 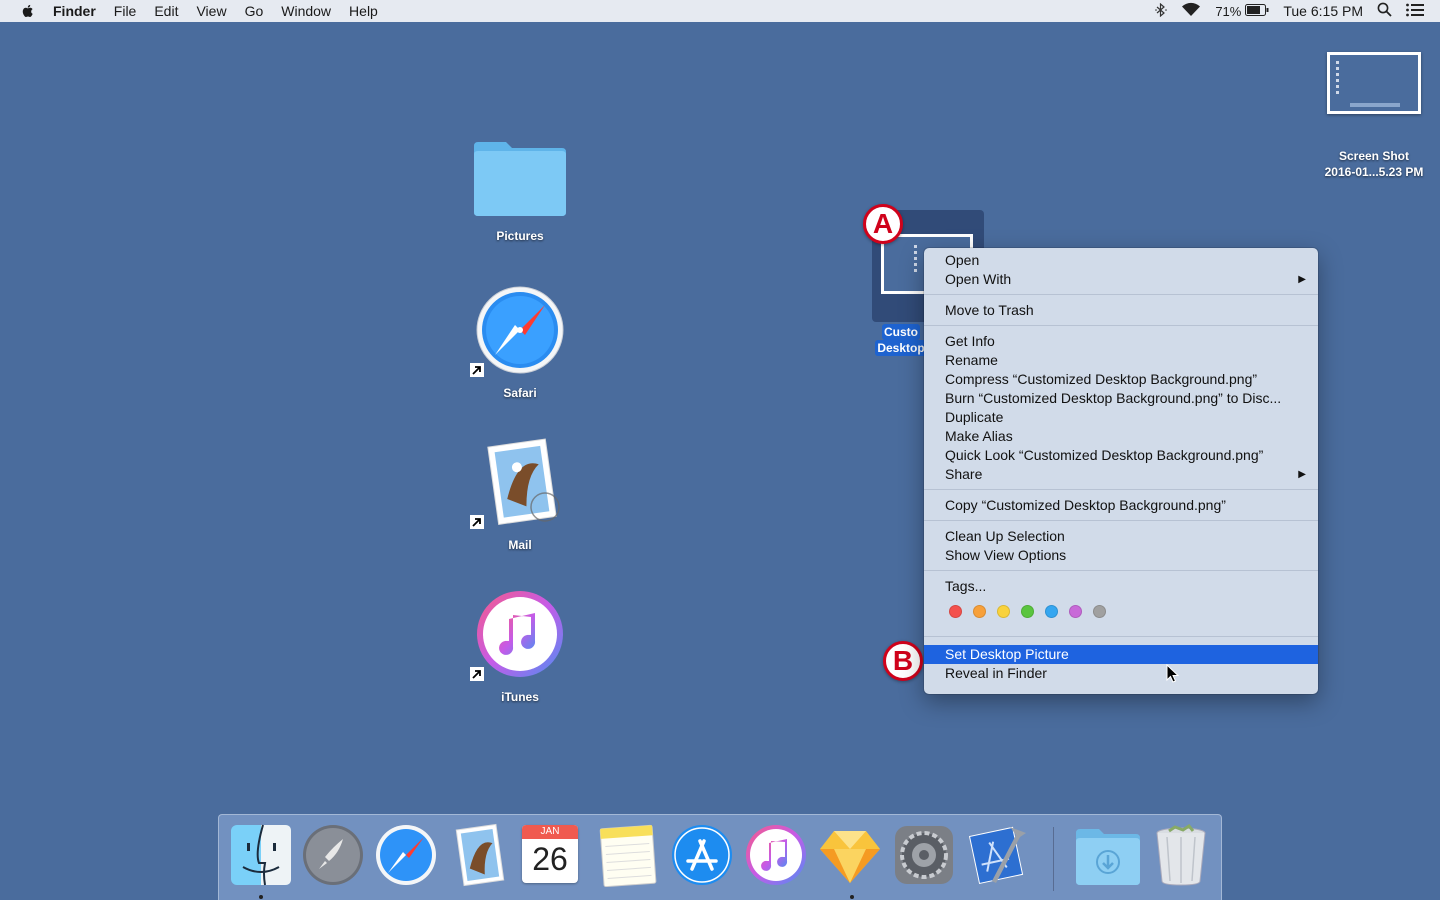 What do you see at coordinates (883, 224) in the screenshot?
I see `callout-a: A` at bounding box center [883, 224].